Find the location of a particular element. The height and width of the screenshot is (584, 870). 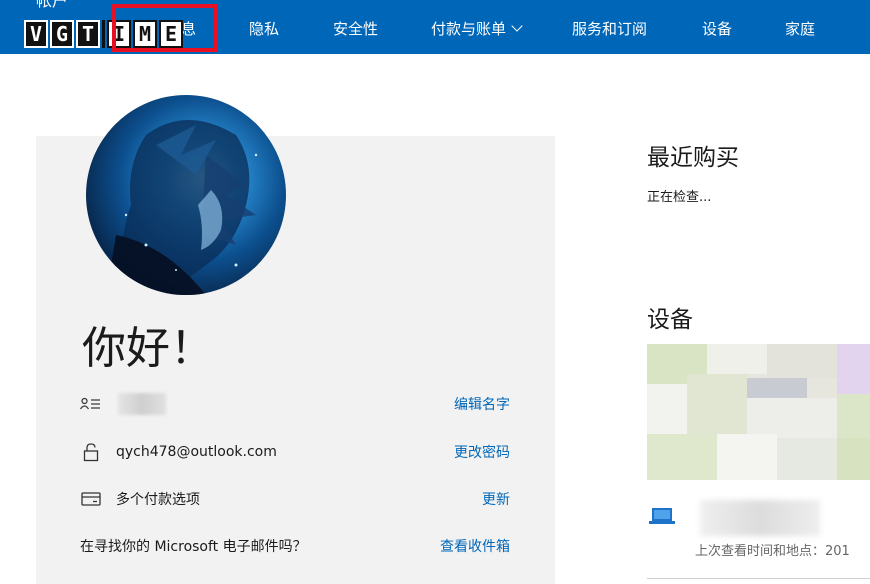

laptop-icon is located at coordinates (662, 516).